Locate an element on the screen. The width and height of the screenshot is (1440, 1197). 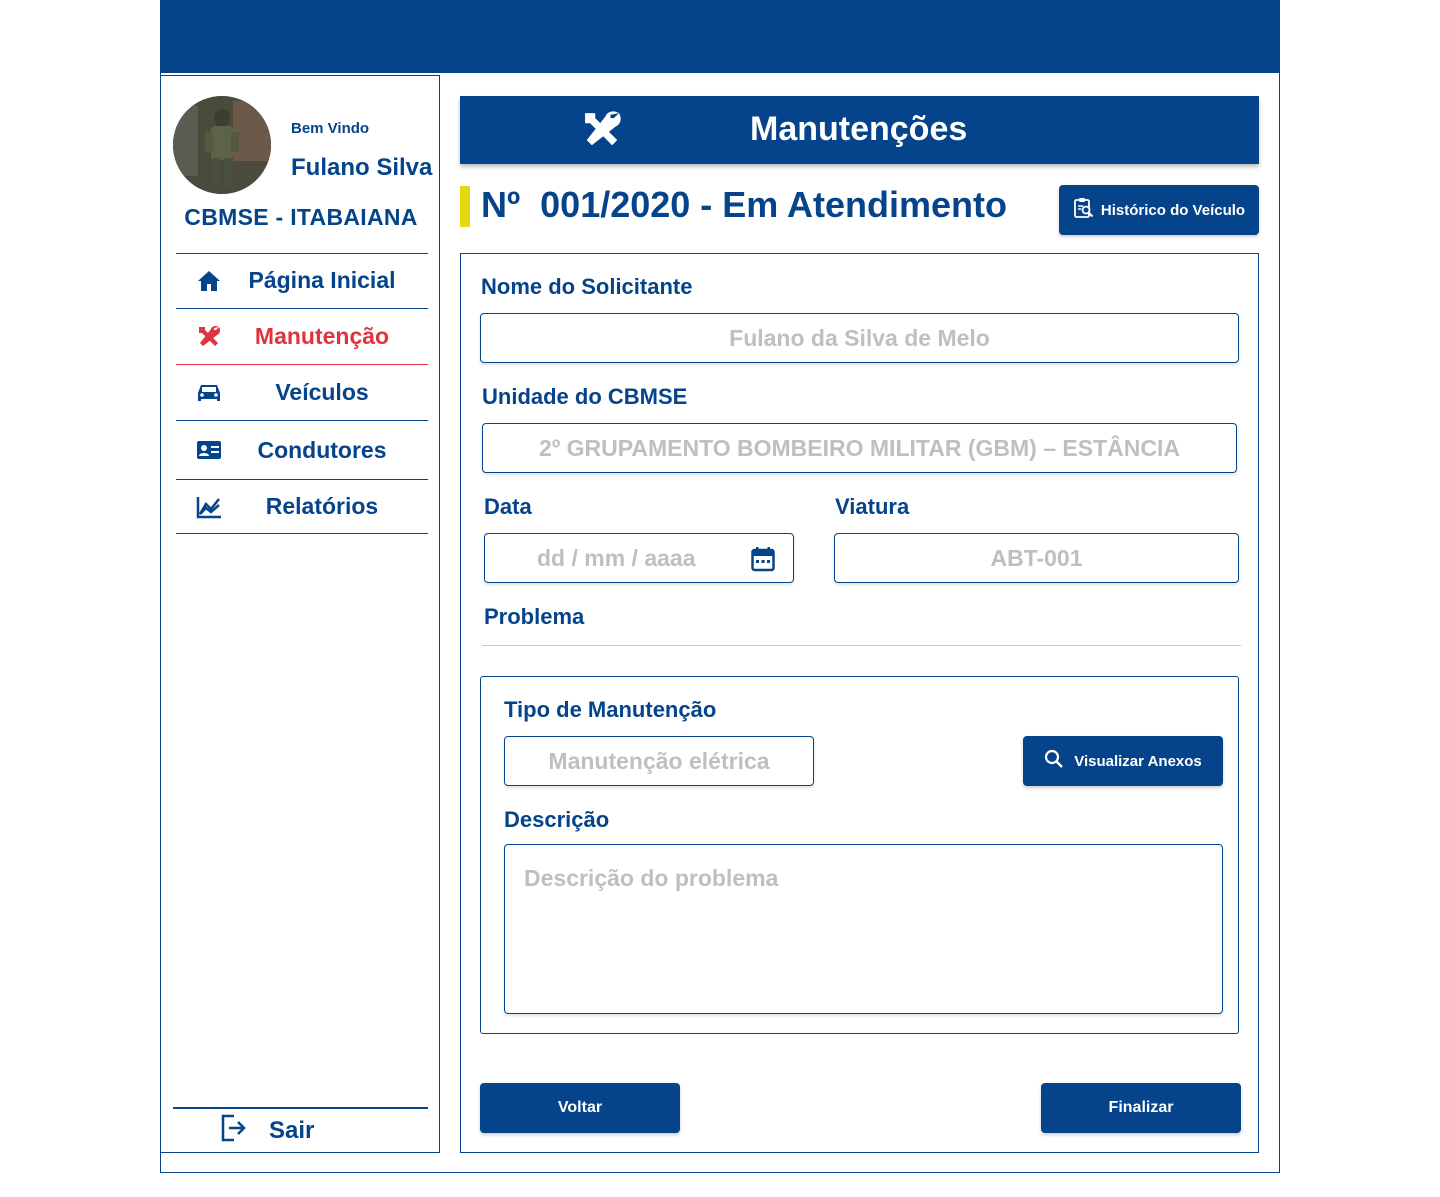
user-unit: CBMSE - ITABAIANA is located at coordinates (301, 217).